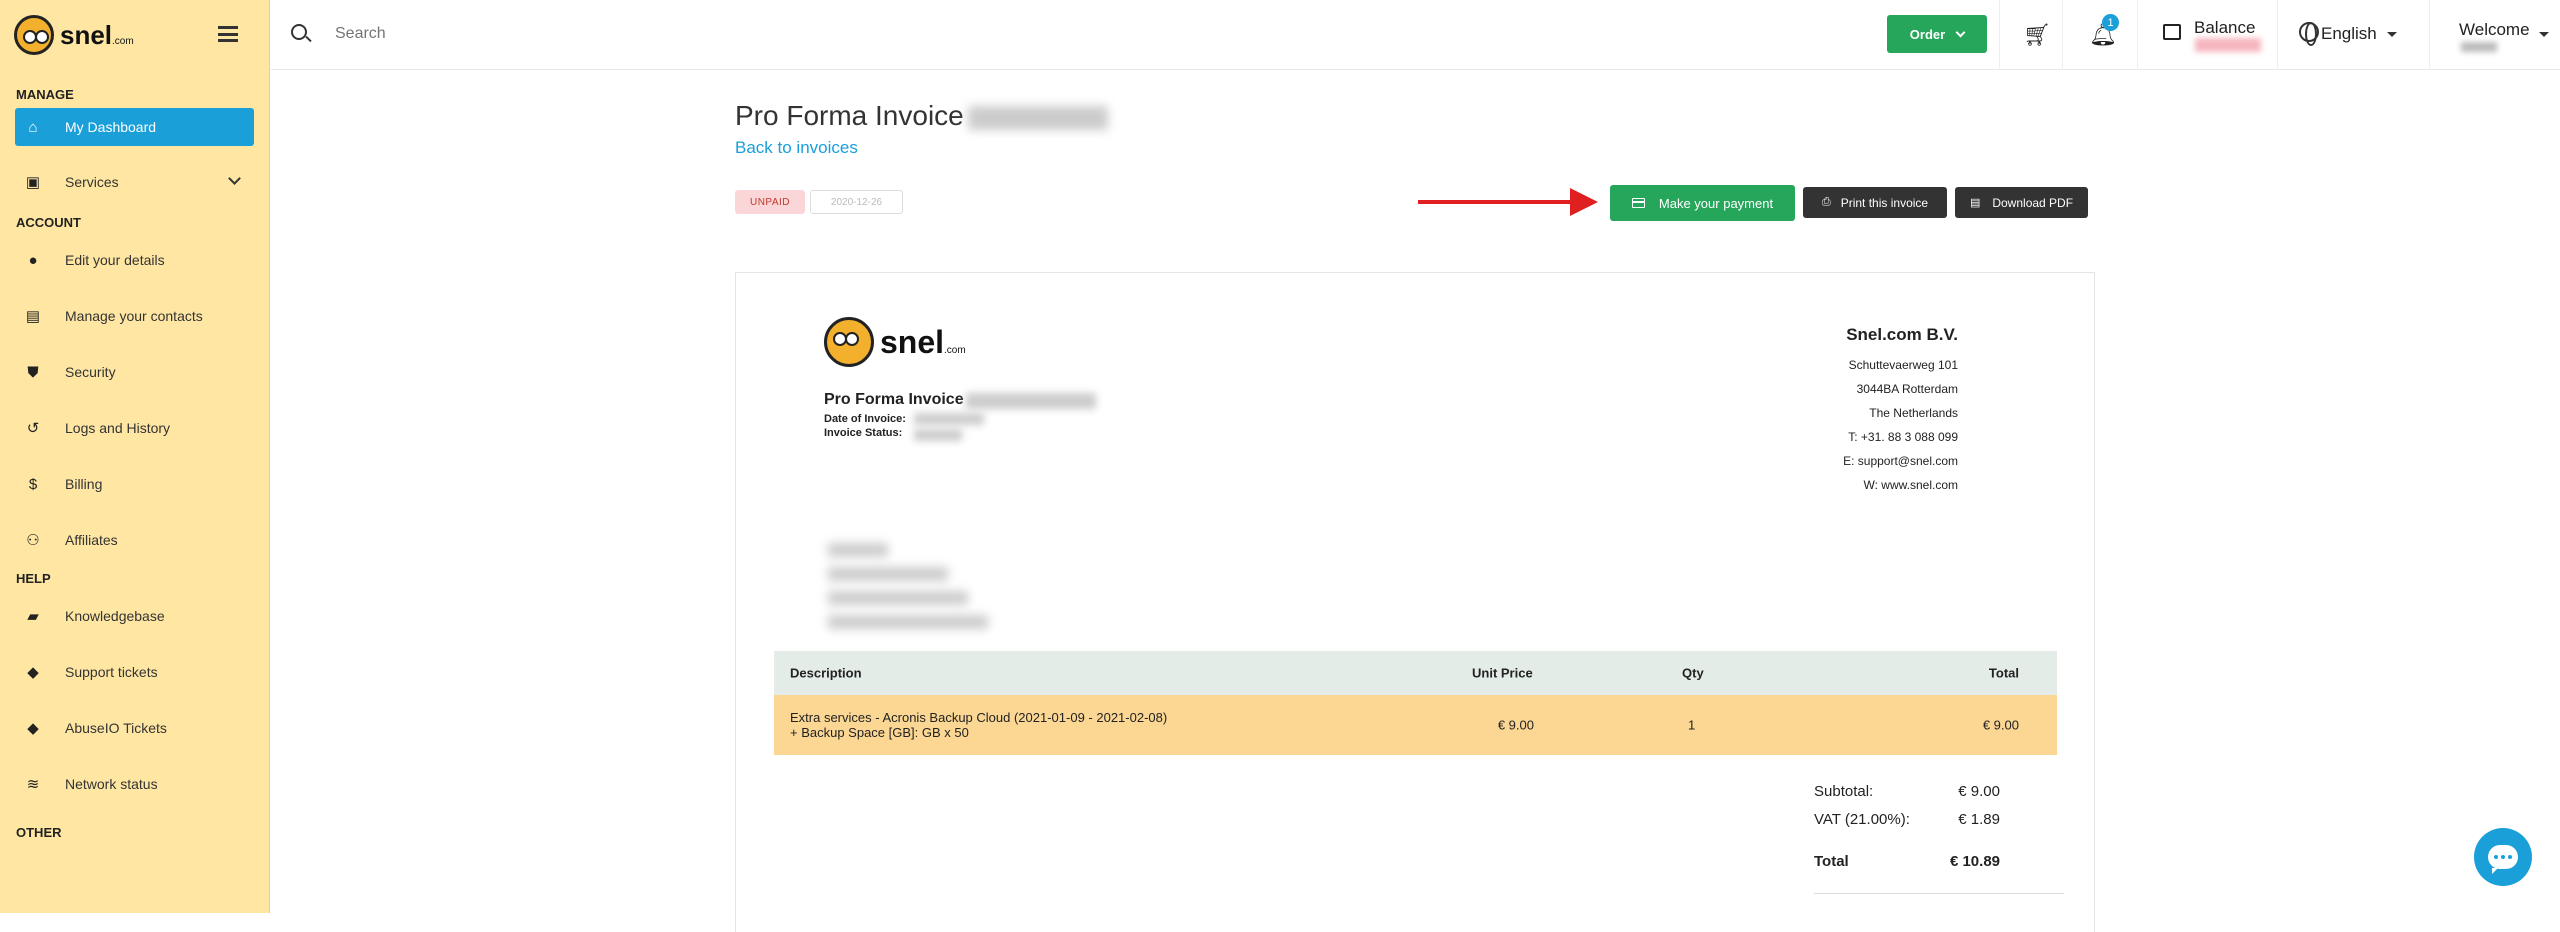 The width and height of the screenshot is (2560, 932). What do you see at coordinates (1903, 437) in the screenshot?
I see `company-phone: T: +31. 88 3 088 099` at bounding box center [1903, 437].